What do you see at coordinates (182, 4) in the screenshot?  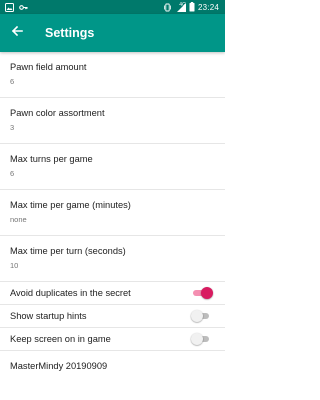 I see `network-type-label: 4G` at bounding box center [182, 4].